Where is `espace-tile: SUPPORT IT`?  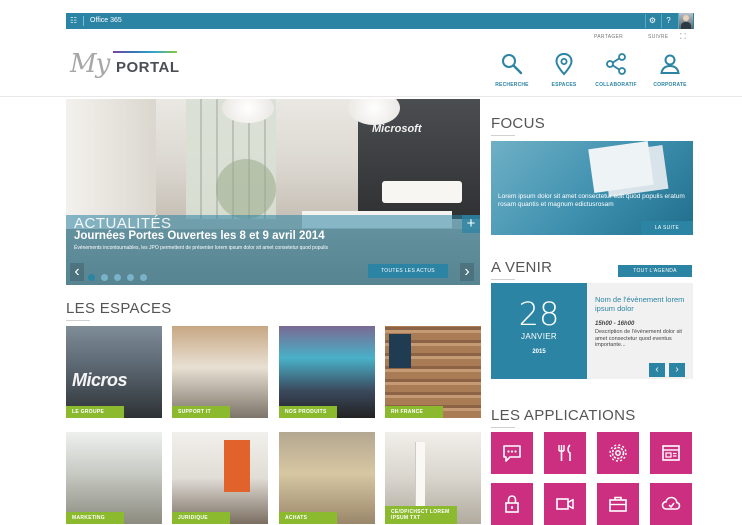
espace-tile: SUPPORT IT is located at coordinates (220, 372).